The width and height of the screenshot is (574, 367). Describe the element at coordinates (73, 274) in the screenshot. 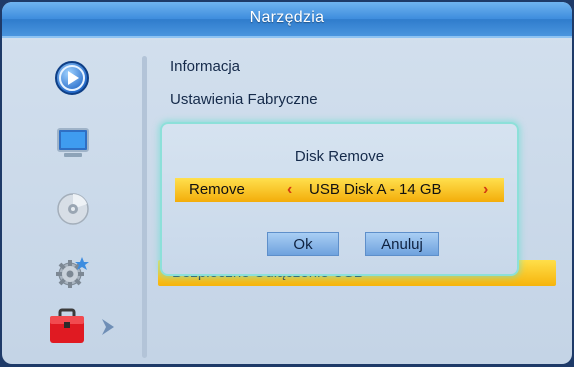

I see `settings-gear-icon` at that location.